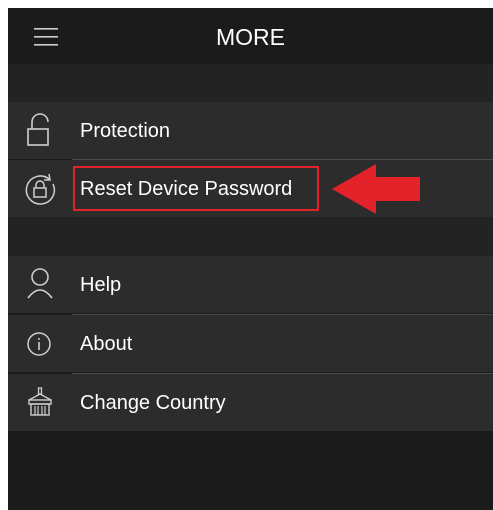  What do you see at coordinates (48, 37) in the screenshot?
I see `hamburger-menu-icon` at bounding box center [48, 37].